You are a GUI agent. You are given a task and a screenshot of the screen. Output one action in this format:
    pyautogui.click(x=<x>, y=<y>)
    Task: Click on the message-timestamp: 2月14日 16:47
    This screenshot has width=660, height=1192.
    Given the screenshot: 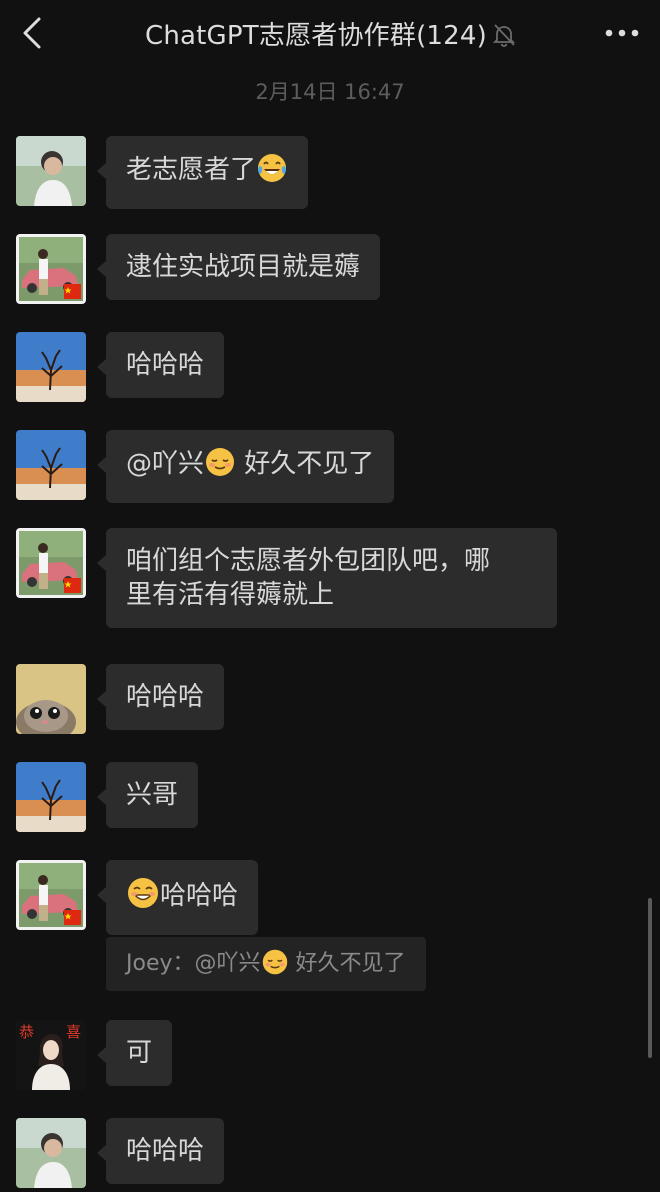 What is the action you would take?
    pyautogui.click(x=330, y=92)
    